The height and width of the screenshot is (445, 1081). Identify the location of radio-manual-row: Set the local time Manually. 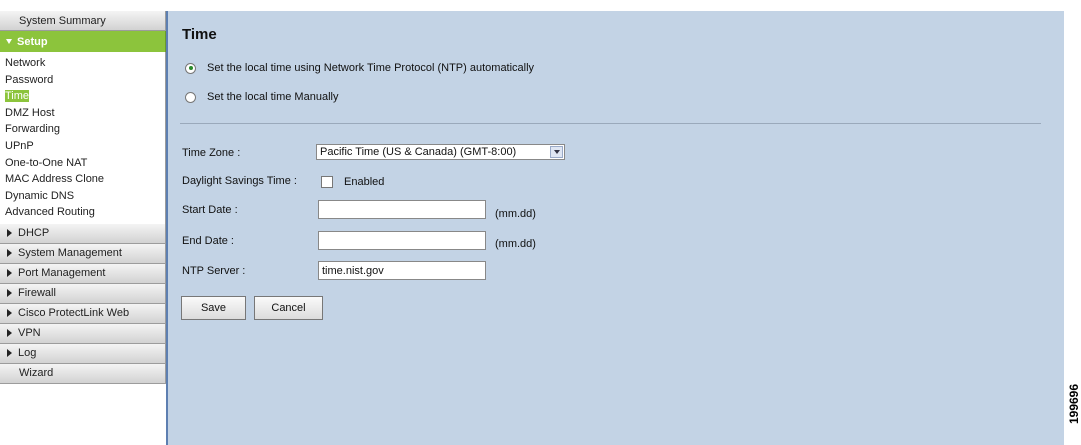
(261, 97).